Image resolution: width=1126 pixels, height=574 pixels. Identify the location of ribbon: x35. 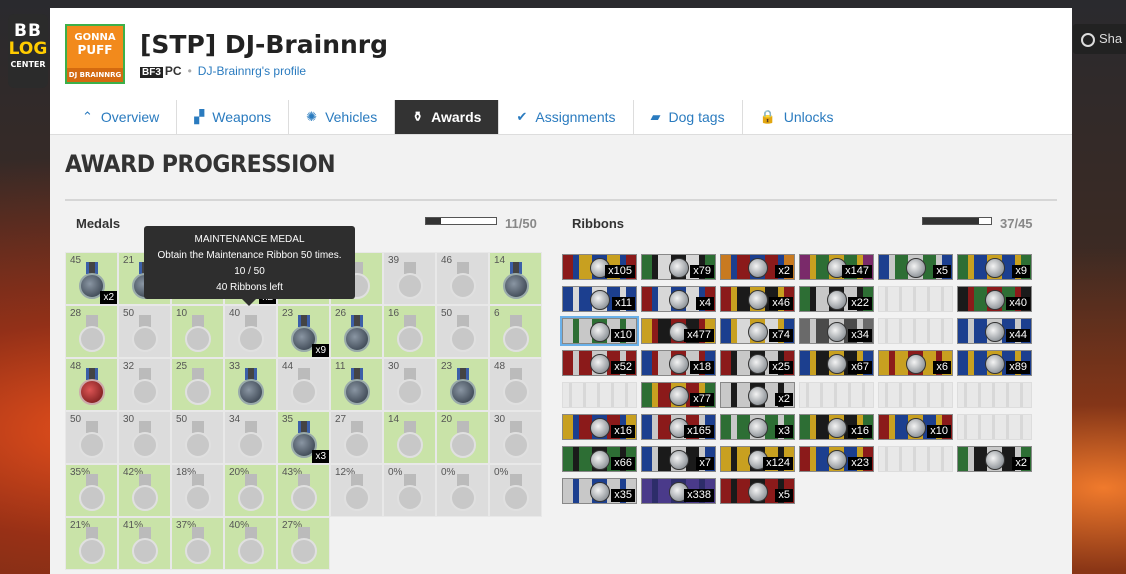
(599, 491).